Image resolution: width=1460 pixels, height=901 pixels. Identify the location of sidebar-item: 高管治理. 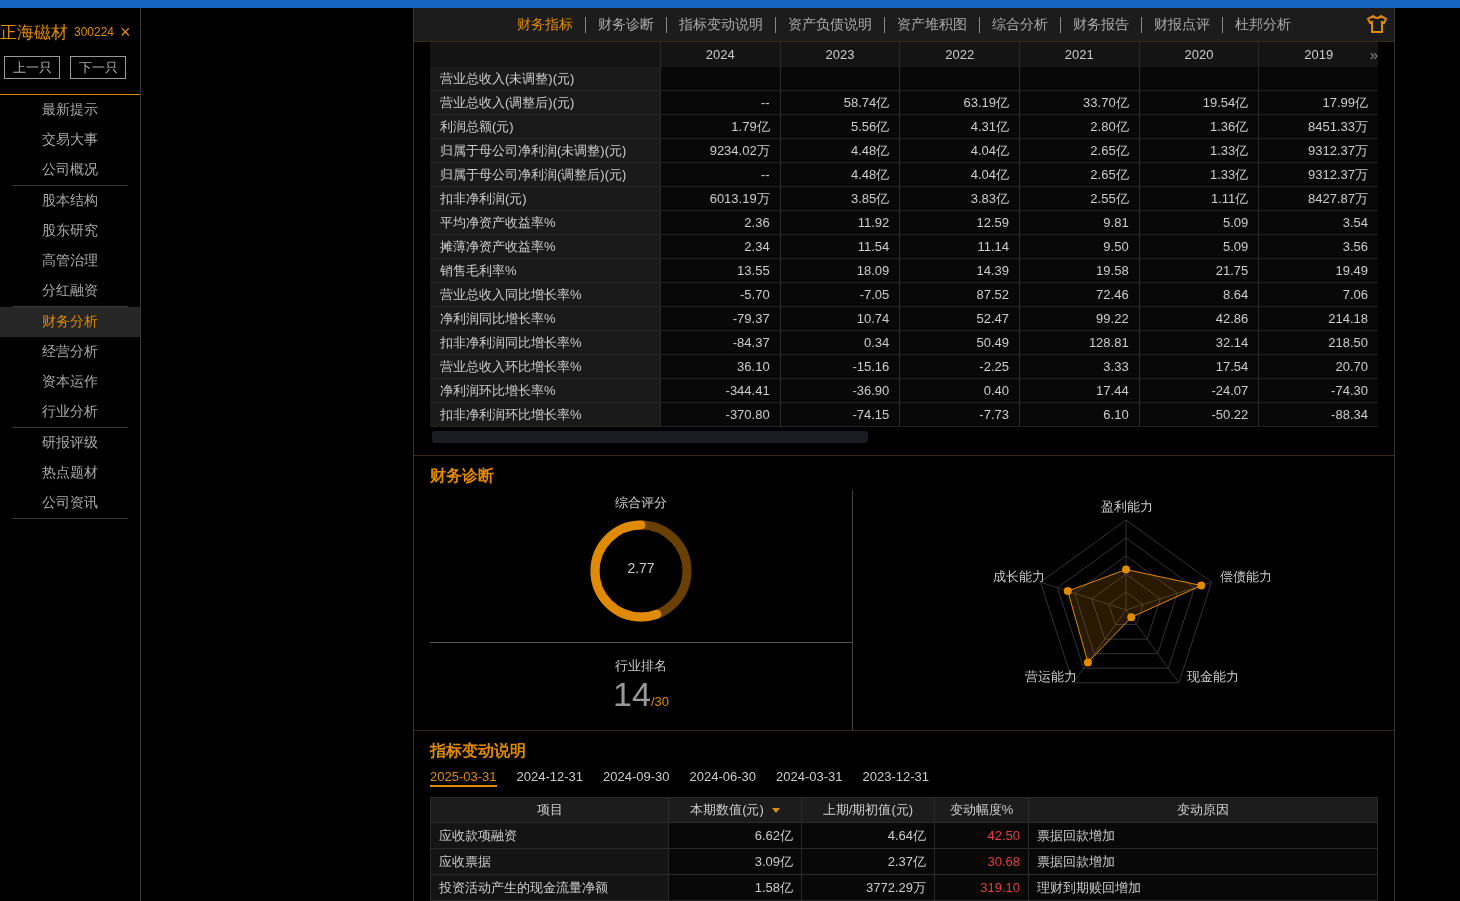
(70, 261).